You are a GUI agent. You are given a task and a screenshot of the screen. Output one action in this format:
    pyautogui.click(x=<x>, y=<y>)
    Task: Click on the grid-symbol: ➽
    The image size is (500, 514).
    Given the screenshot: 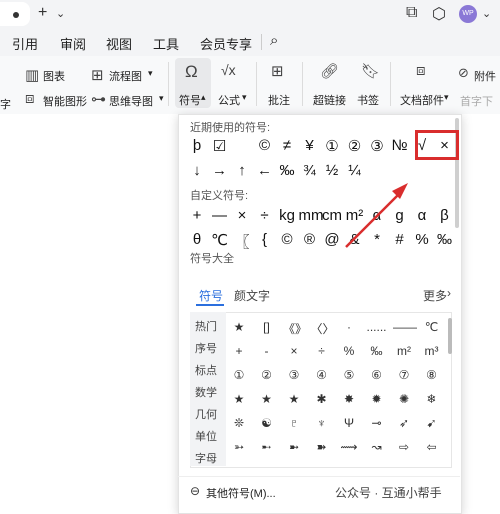 What is the action you would take?
    pyautogui.click(x=322, y=447)
    